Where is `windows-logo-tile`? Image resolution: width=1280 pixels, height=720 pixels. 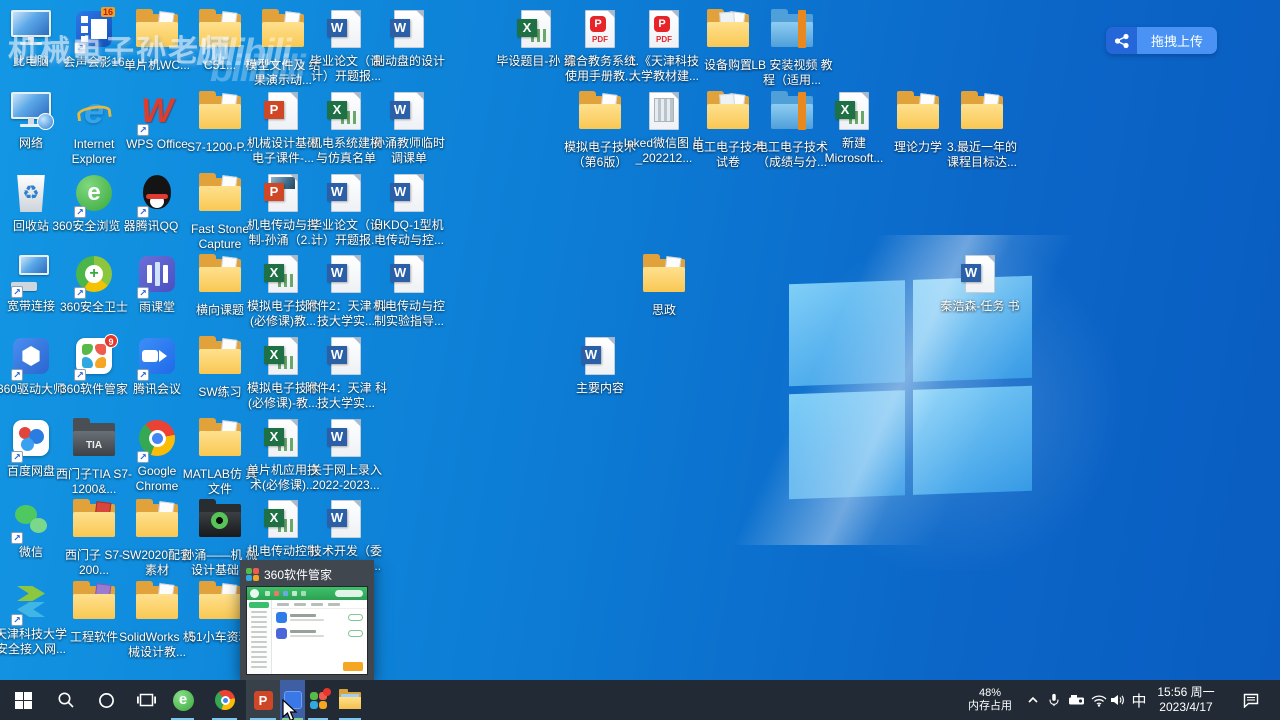 windows-logo-tile is located at coordinates (847, 333).